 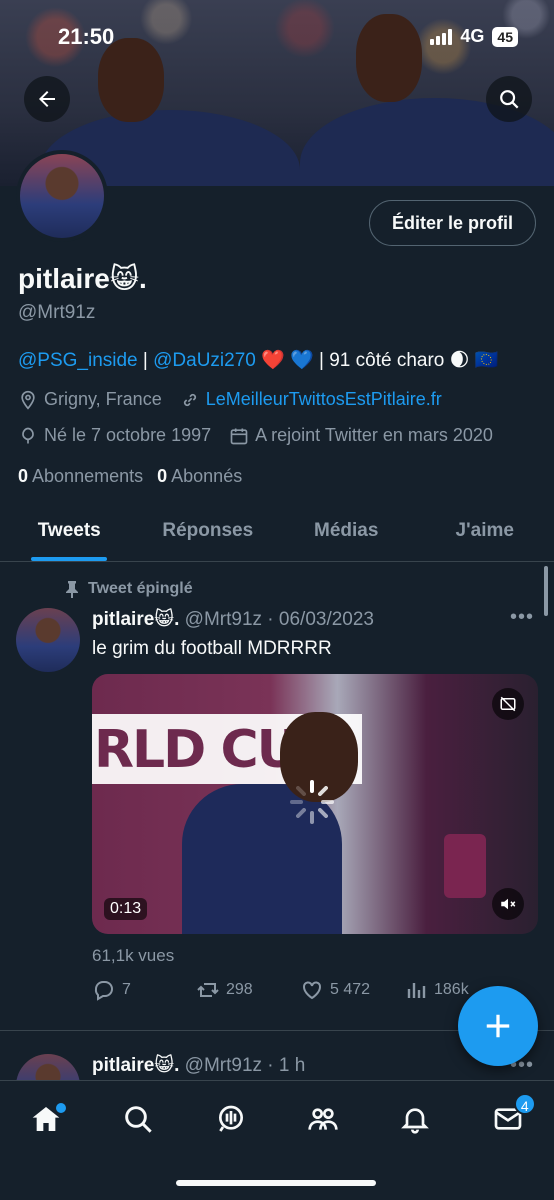 What do you see at coordinates (312, 990) in the screenshot?
I see `heart-icon` at bounding box center [312, 990].